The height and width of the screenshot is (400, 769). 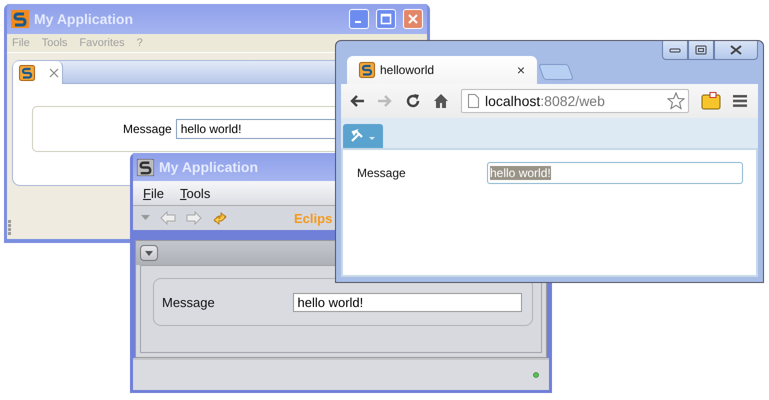 What do you see at coordinates (473, 101) in the screenshot?
I see `page-icon` at bounding box center [473, 101].